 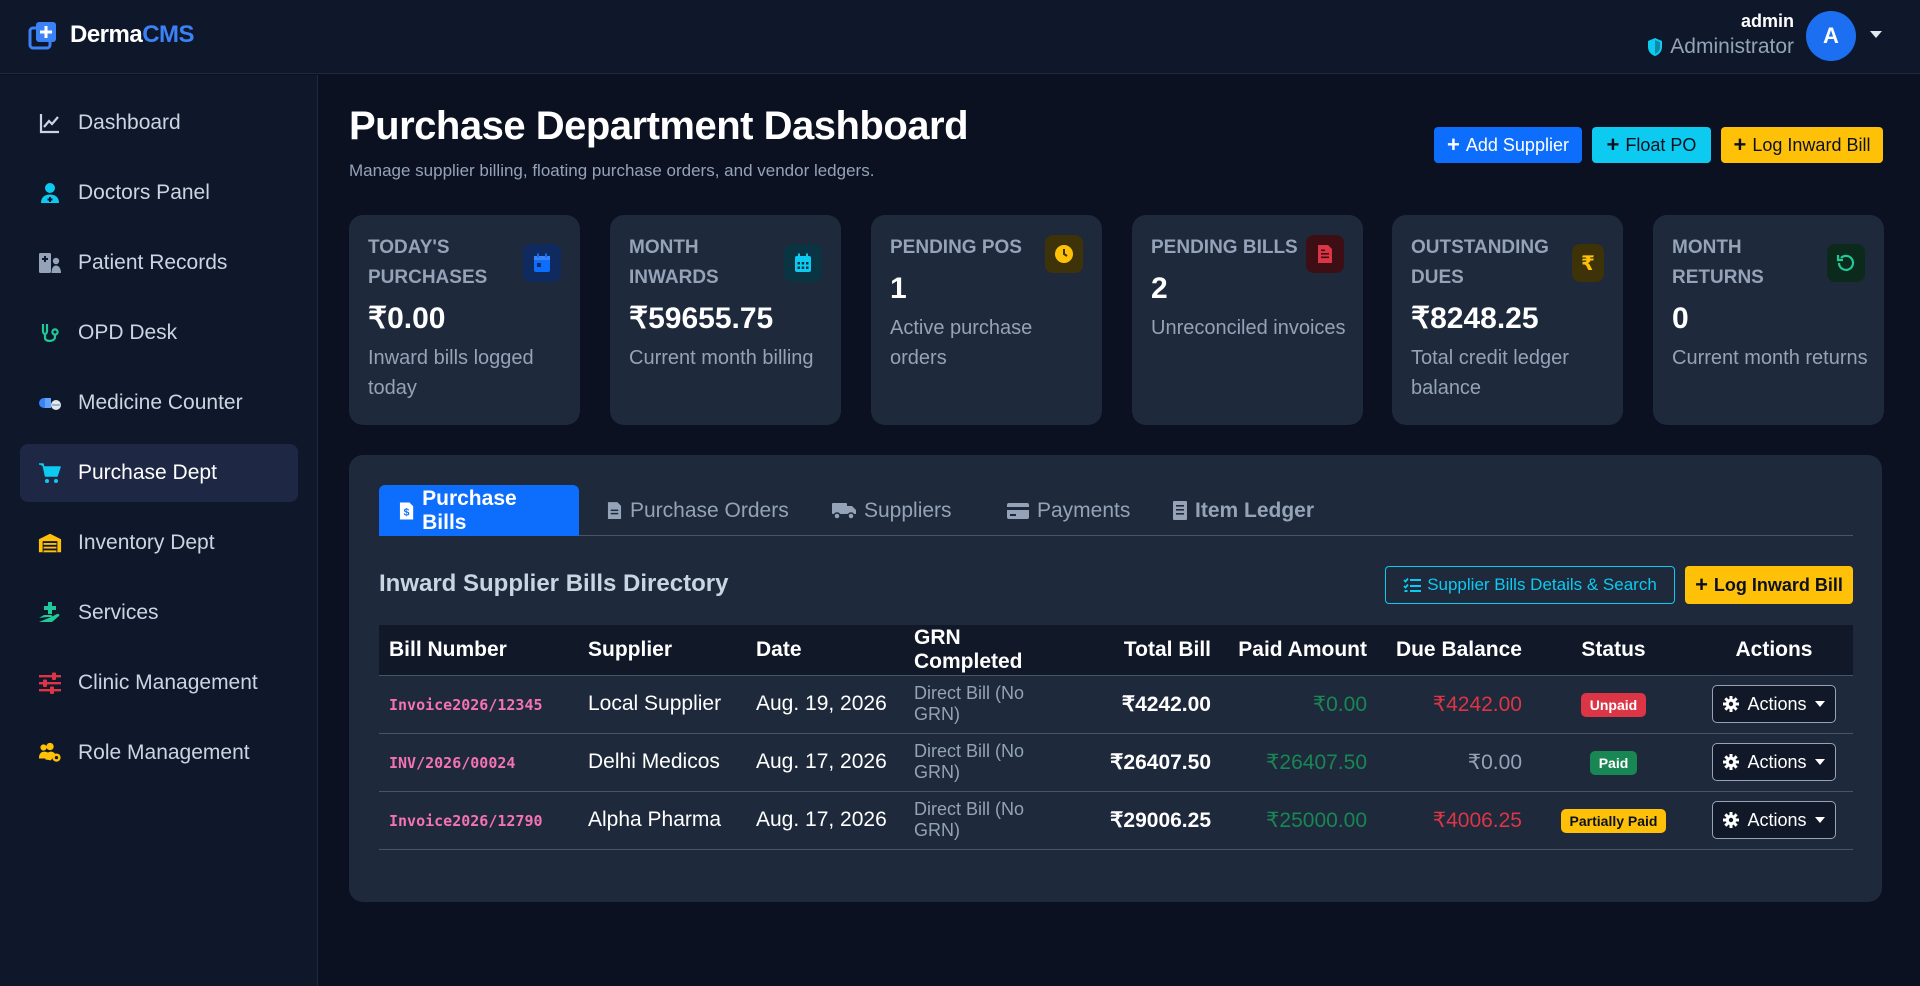 What do you see at coordinates (1151, 820) in the screenshot?
I see `total-bill-cell: ₹29006.25` at bounding box center [1151, 820].